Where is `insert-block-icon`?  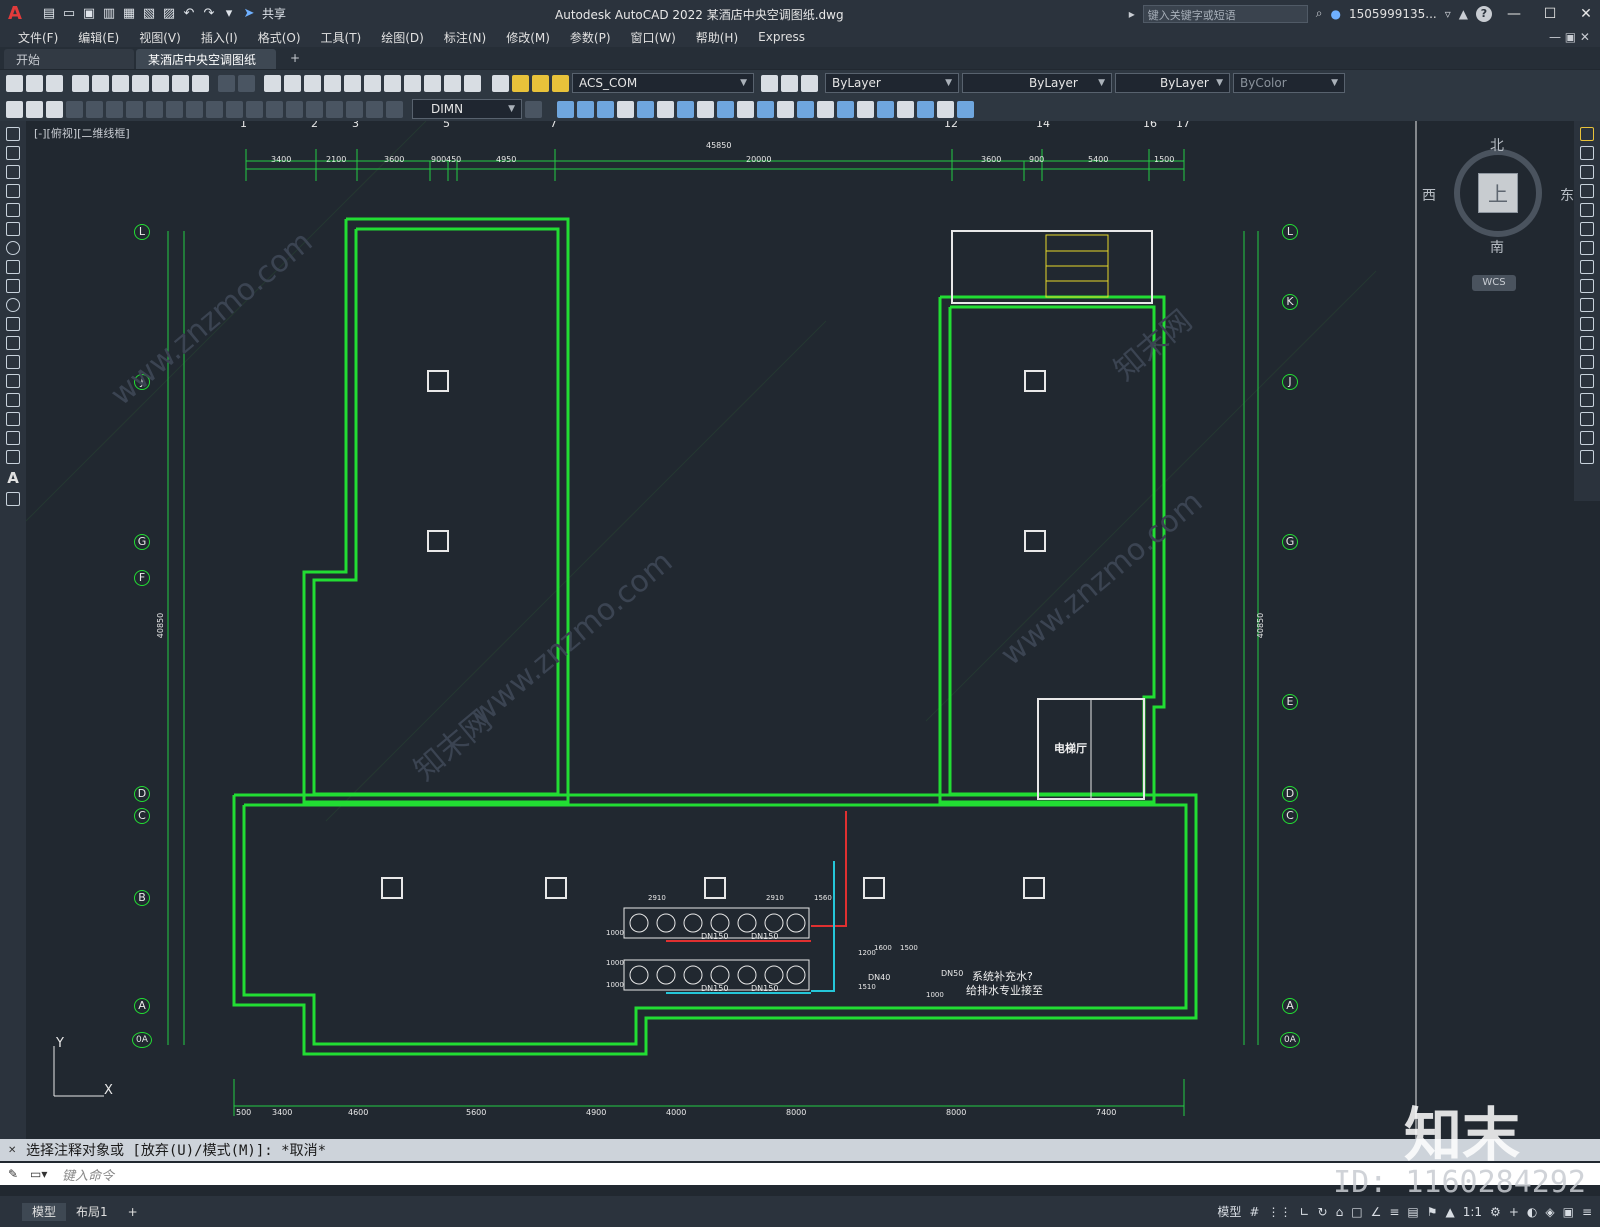 insert-block-icon is located at coordinates (13, 343).